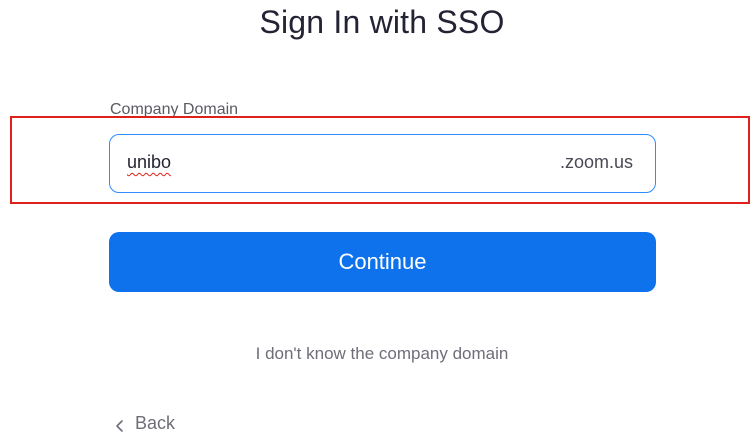 The height and width of the screenshot is (438, 754). I want to click on back-link: Back, so click(144, 423).